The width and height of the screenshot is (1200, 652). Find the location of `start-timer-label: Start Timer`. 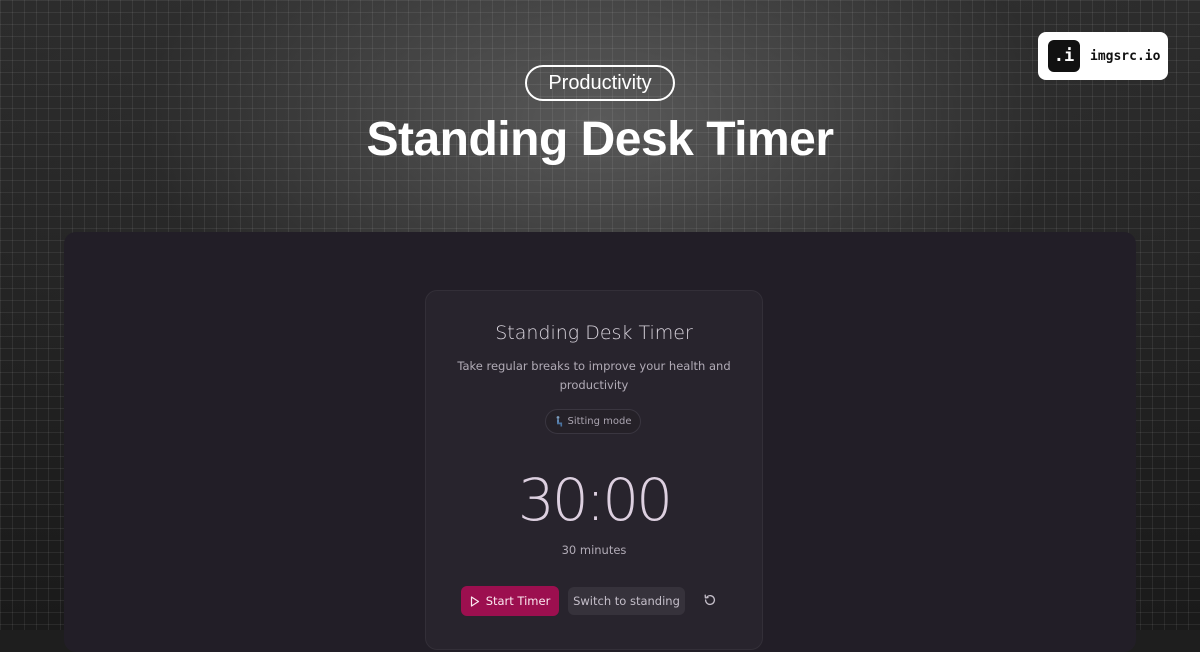

start-timer-label: Start Timer is located at coordinates (518, 601).